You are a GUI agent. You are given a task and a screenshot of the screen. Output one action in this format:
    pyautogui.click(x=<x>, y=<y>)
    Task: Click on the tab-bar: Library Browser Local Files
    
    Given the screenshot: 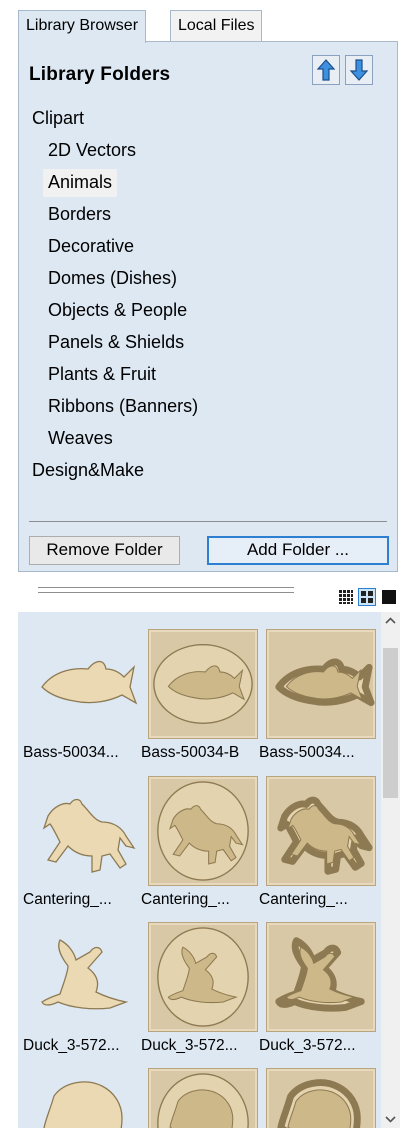 What is the action you would take?
    pyautogui.click(x=200, y=21)
    